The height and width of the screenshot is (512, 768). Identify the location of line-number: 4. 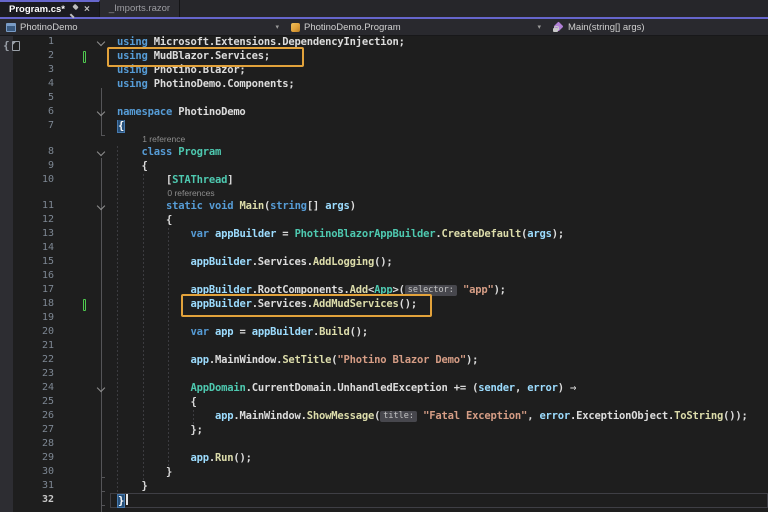
(50, 83).